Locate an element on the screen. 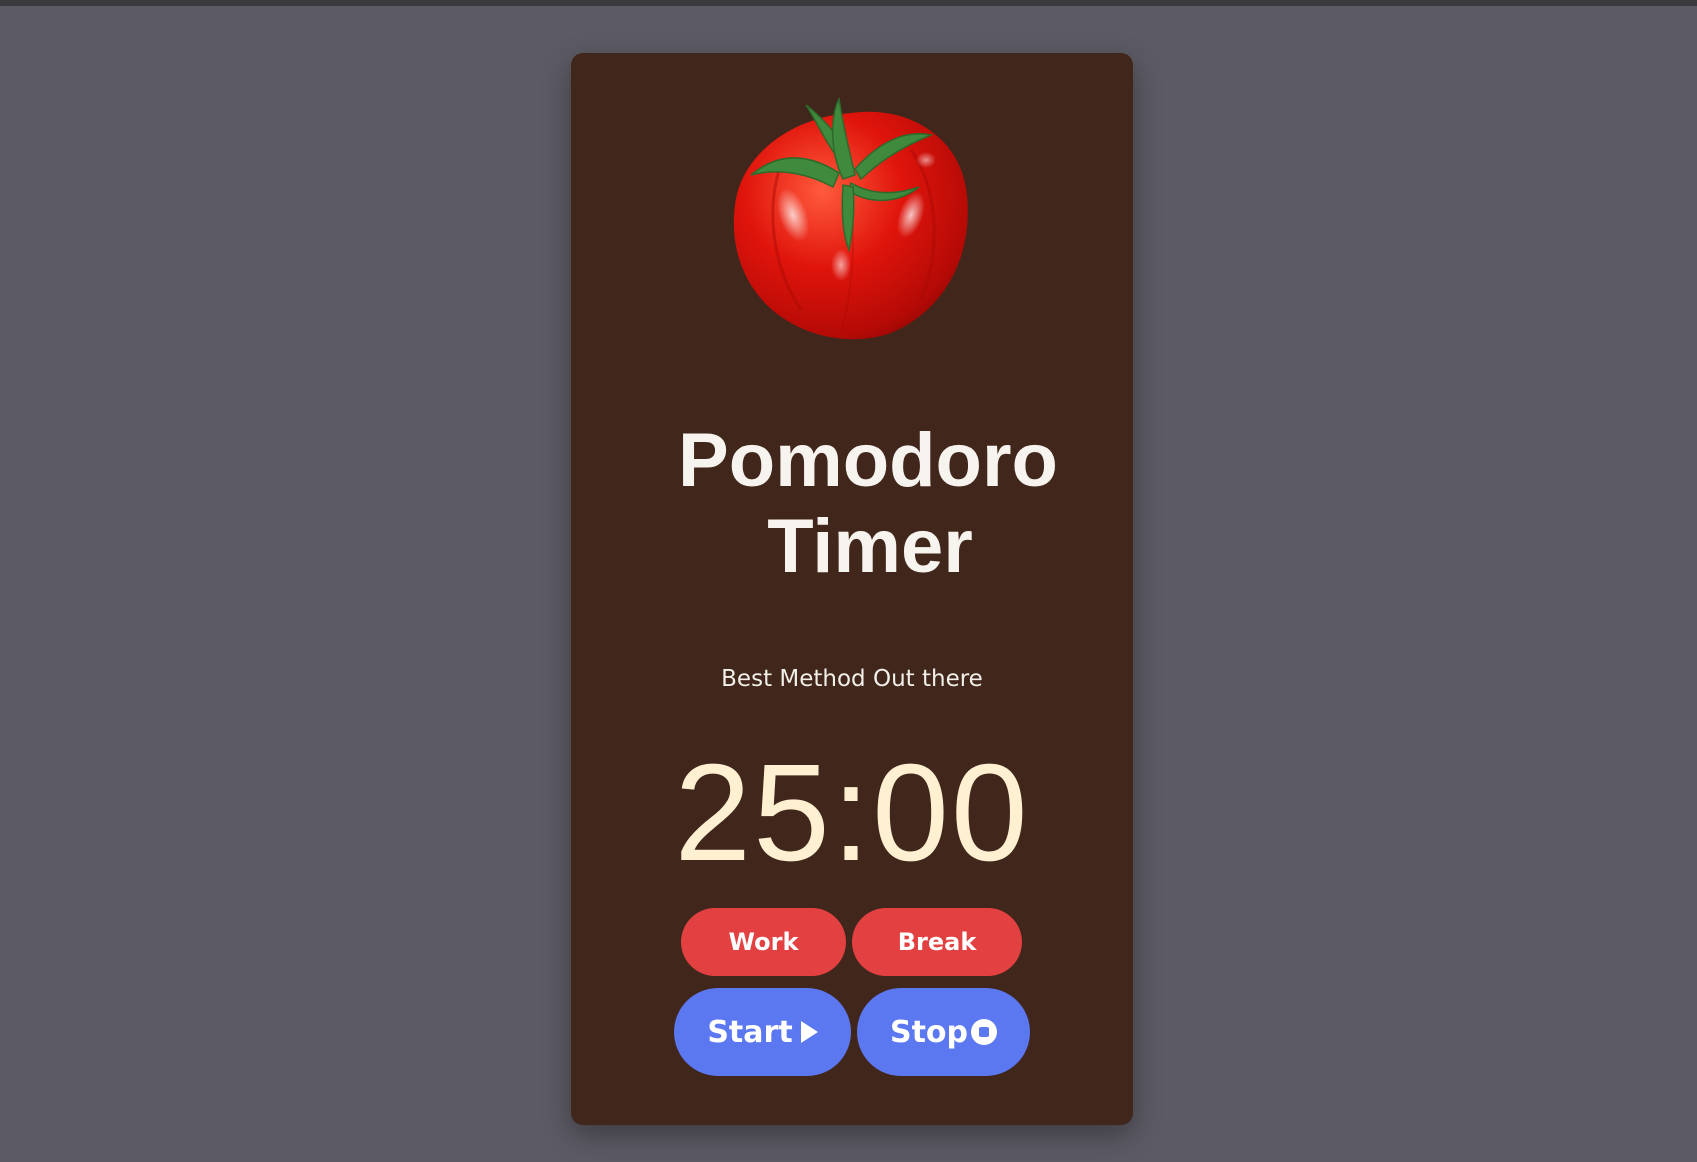 This screenshot has width=1697, height=1162. break-mode-label: Break is located at coordinates (937, 942).